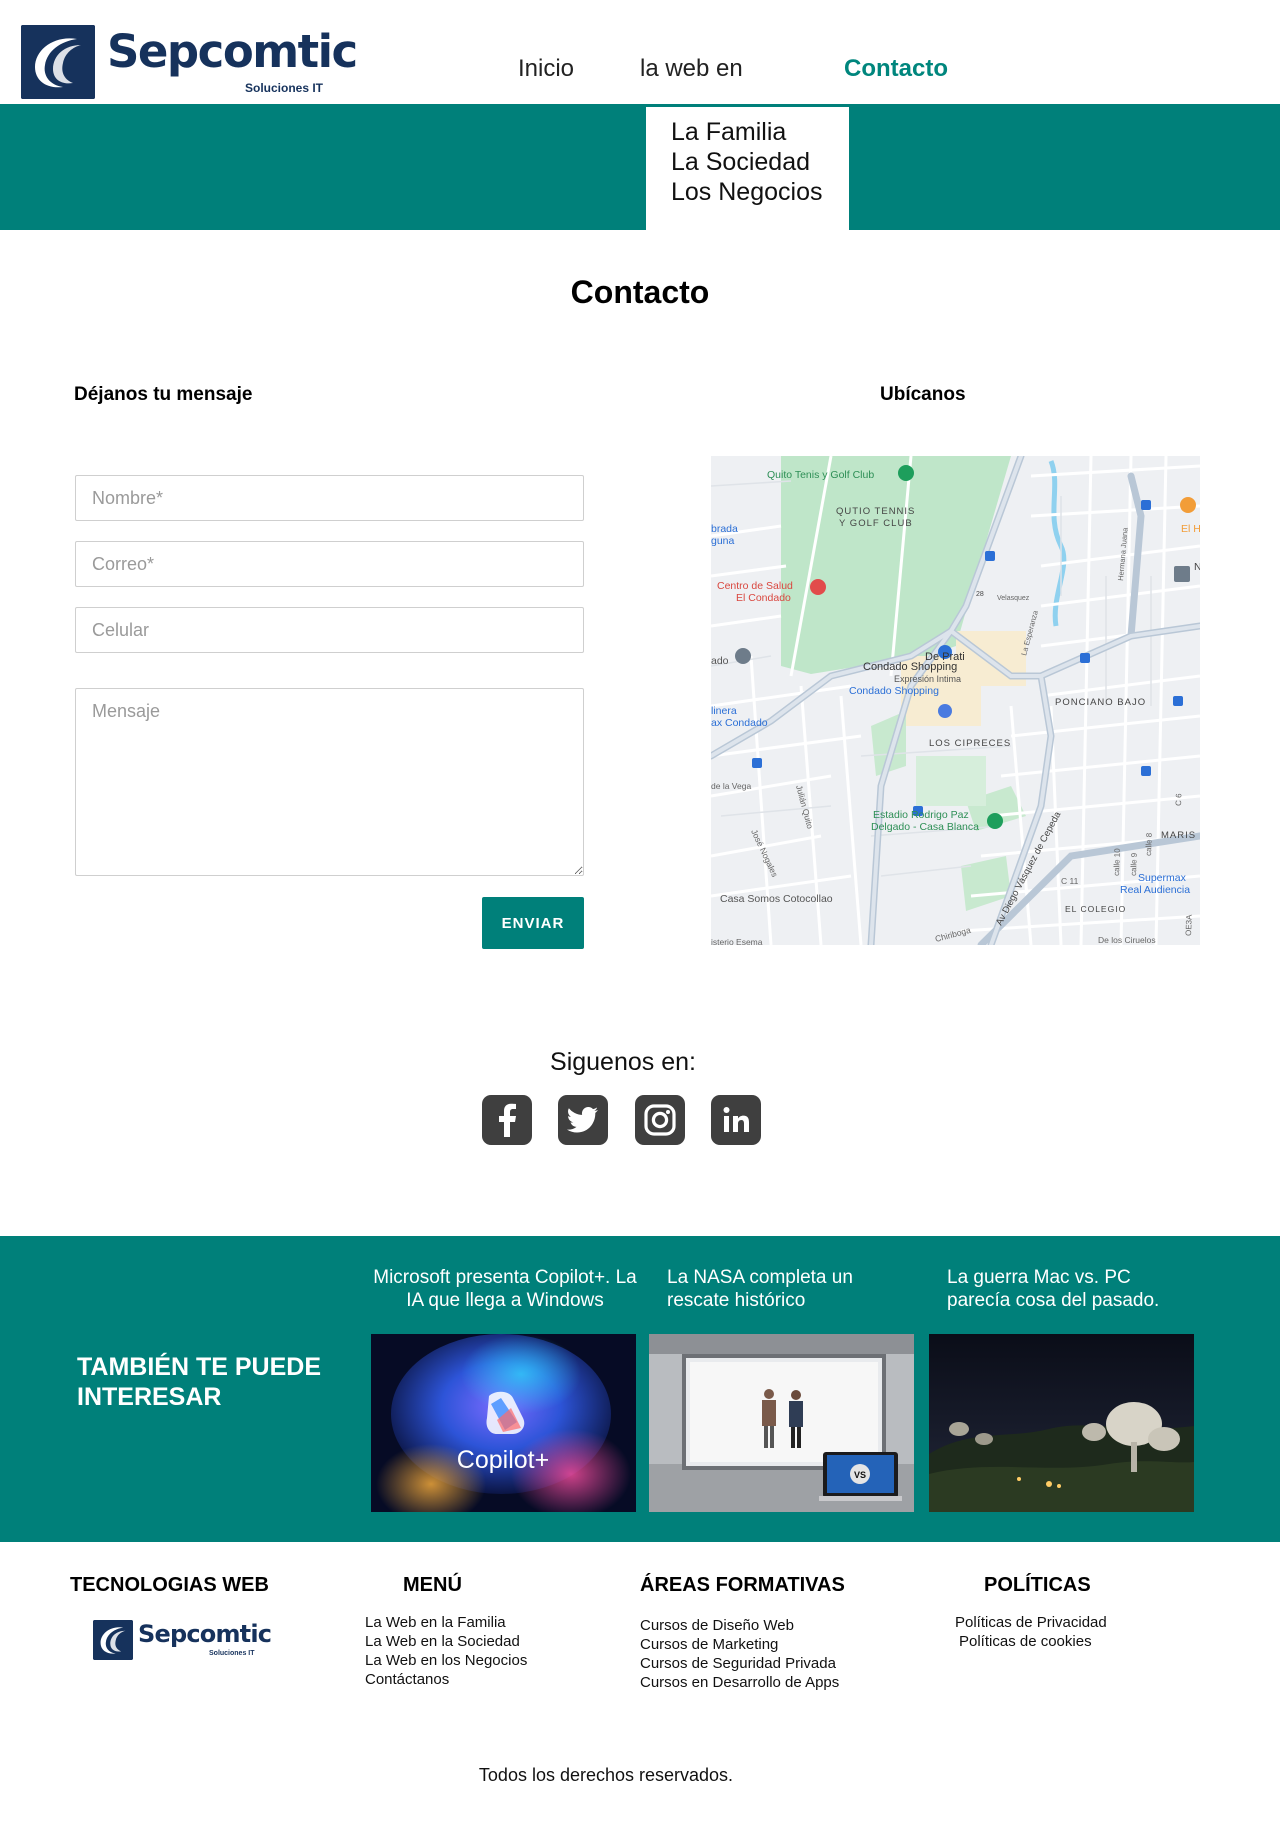 This screenshot has width=1280, height=1823. I want to click on map-label: Supermax, so click(1162, 878).